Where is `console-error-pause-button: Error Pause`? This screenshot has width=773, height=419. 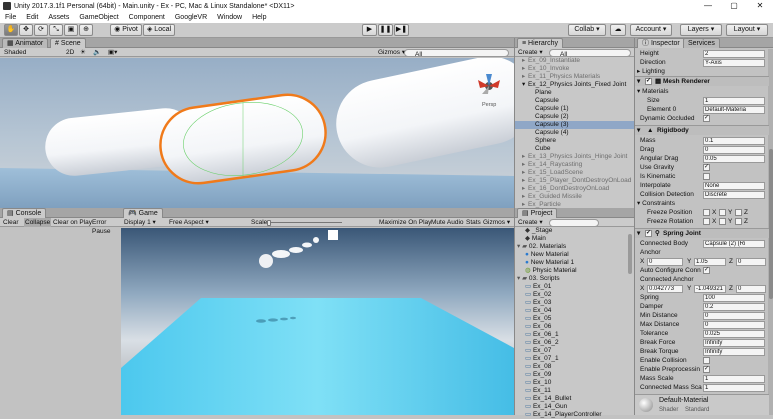
console-error-pause-button: Error Pause is located at coordinates (106, 227).